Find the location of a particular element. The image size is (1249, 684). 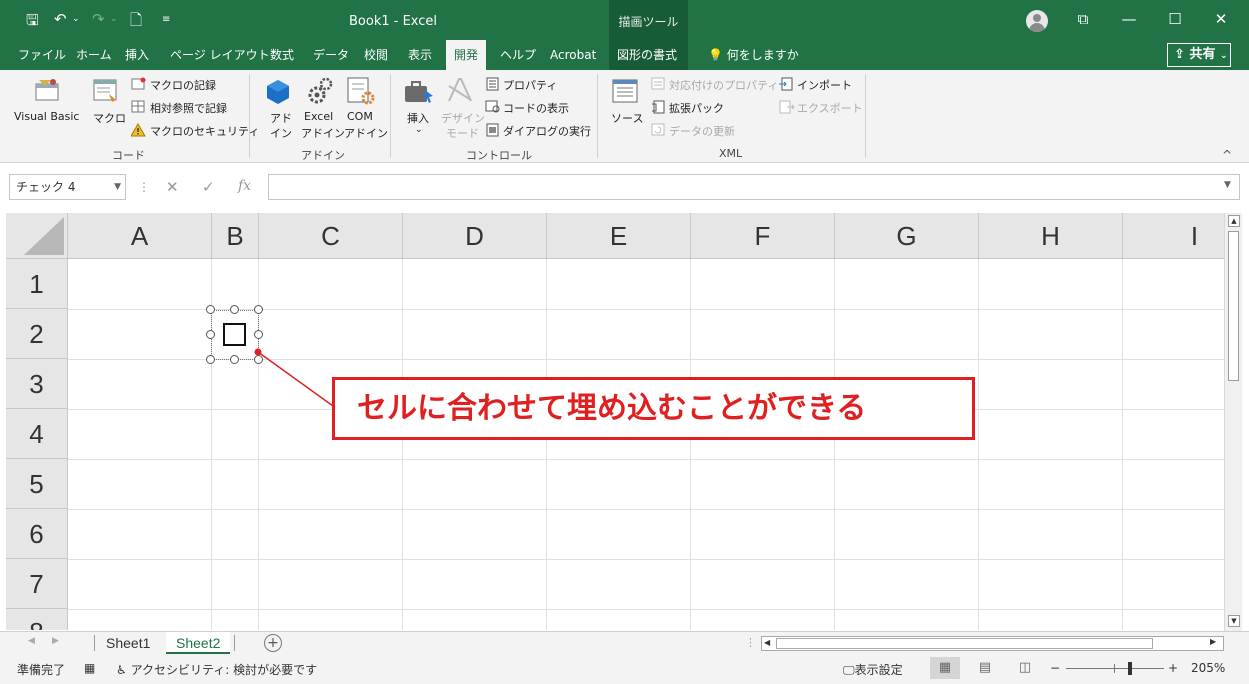

column-header: C is located at coordinates (331, 236).